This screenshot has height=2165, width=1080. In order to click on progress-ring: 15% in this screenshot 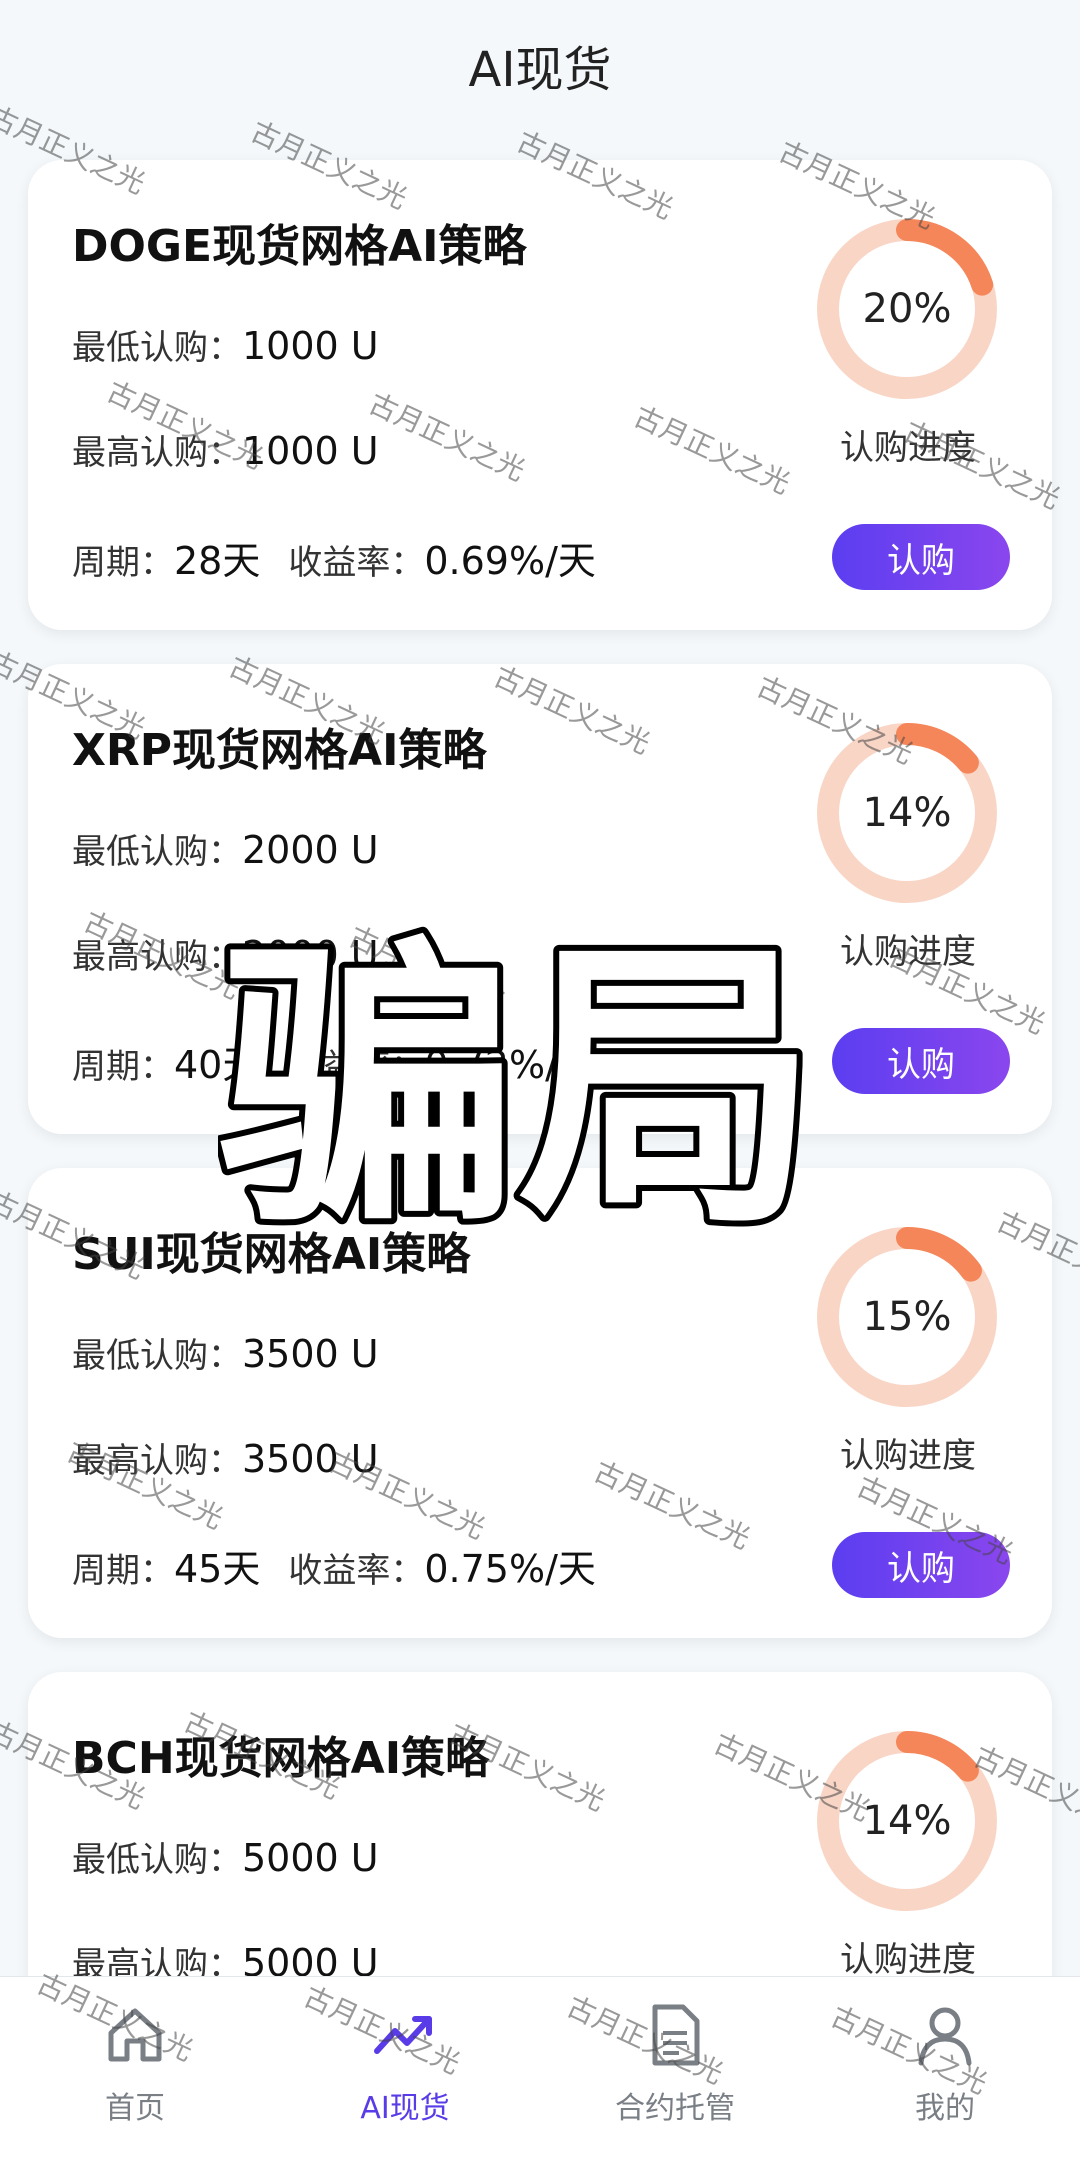, I will do `click(907, 1317)`.